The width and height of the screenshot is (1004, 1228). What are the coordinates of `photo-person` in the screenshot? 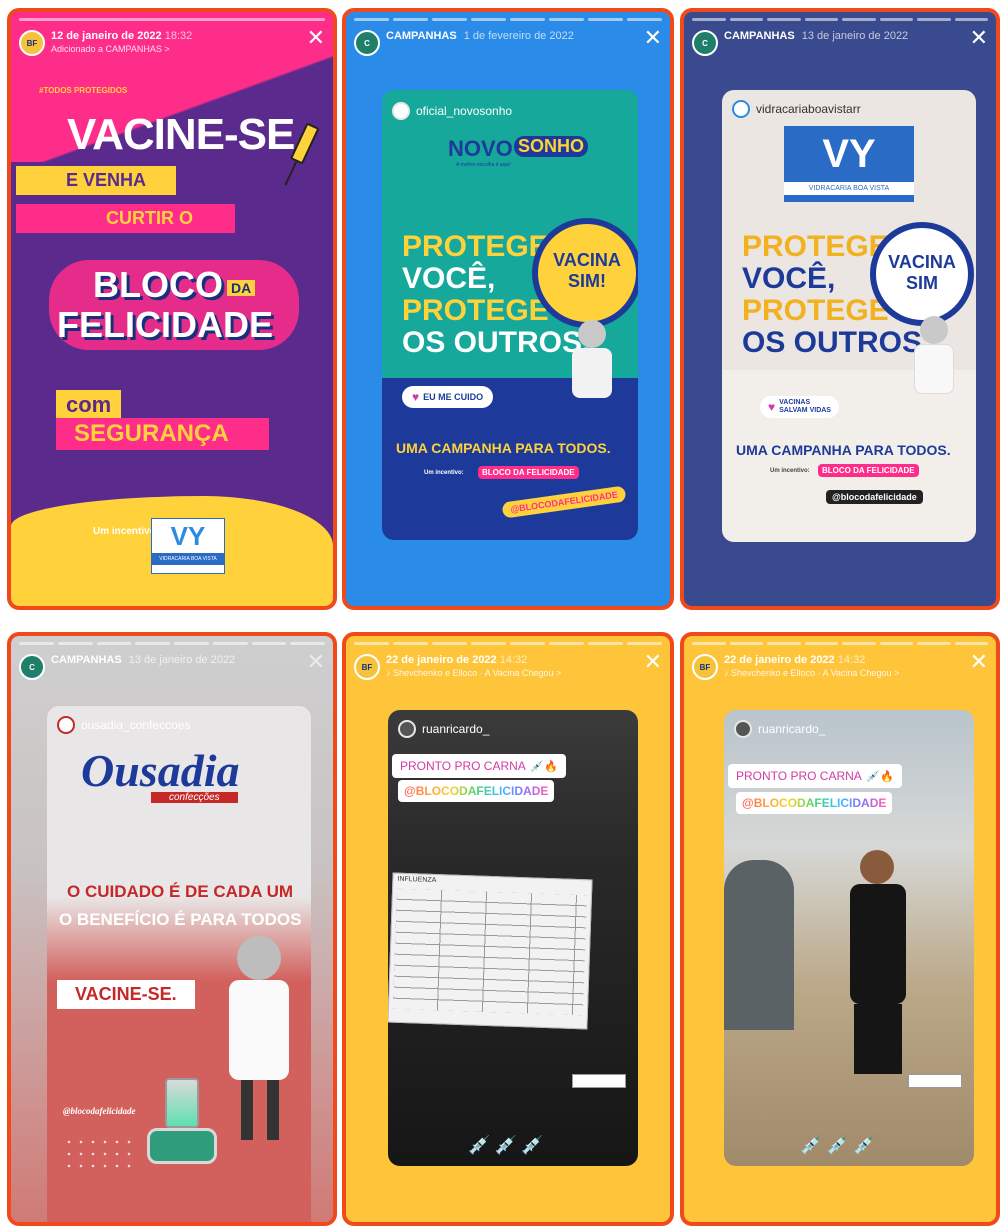 It's located at (877, 1000).